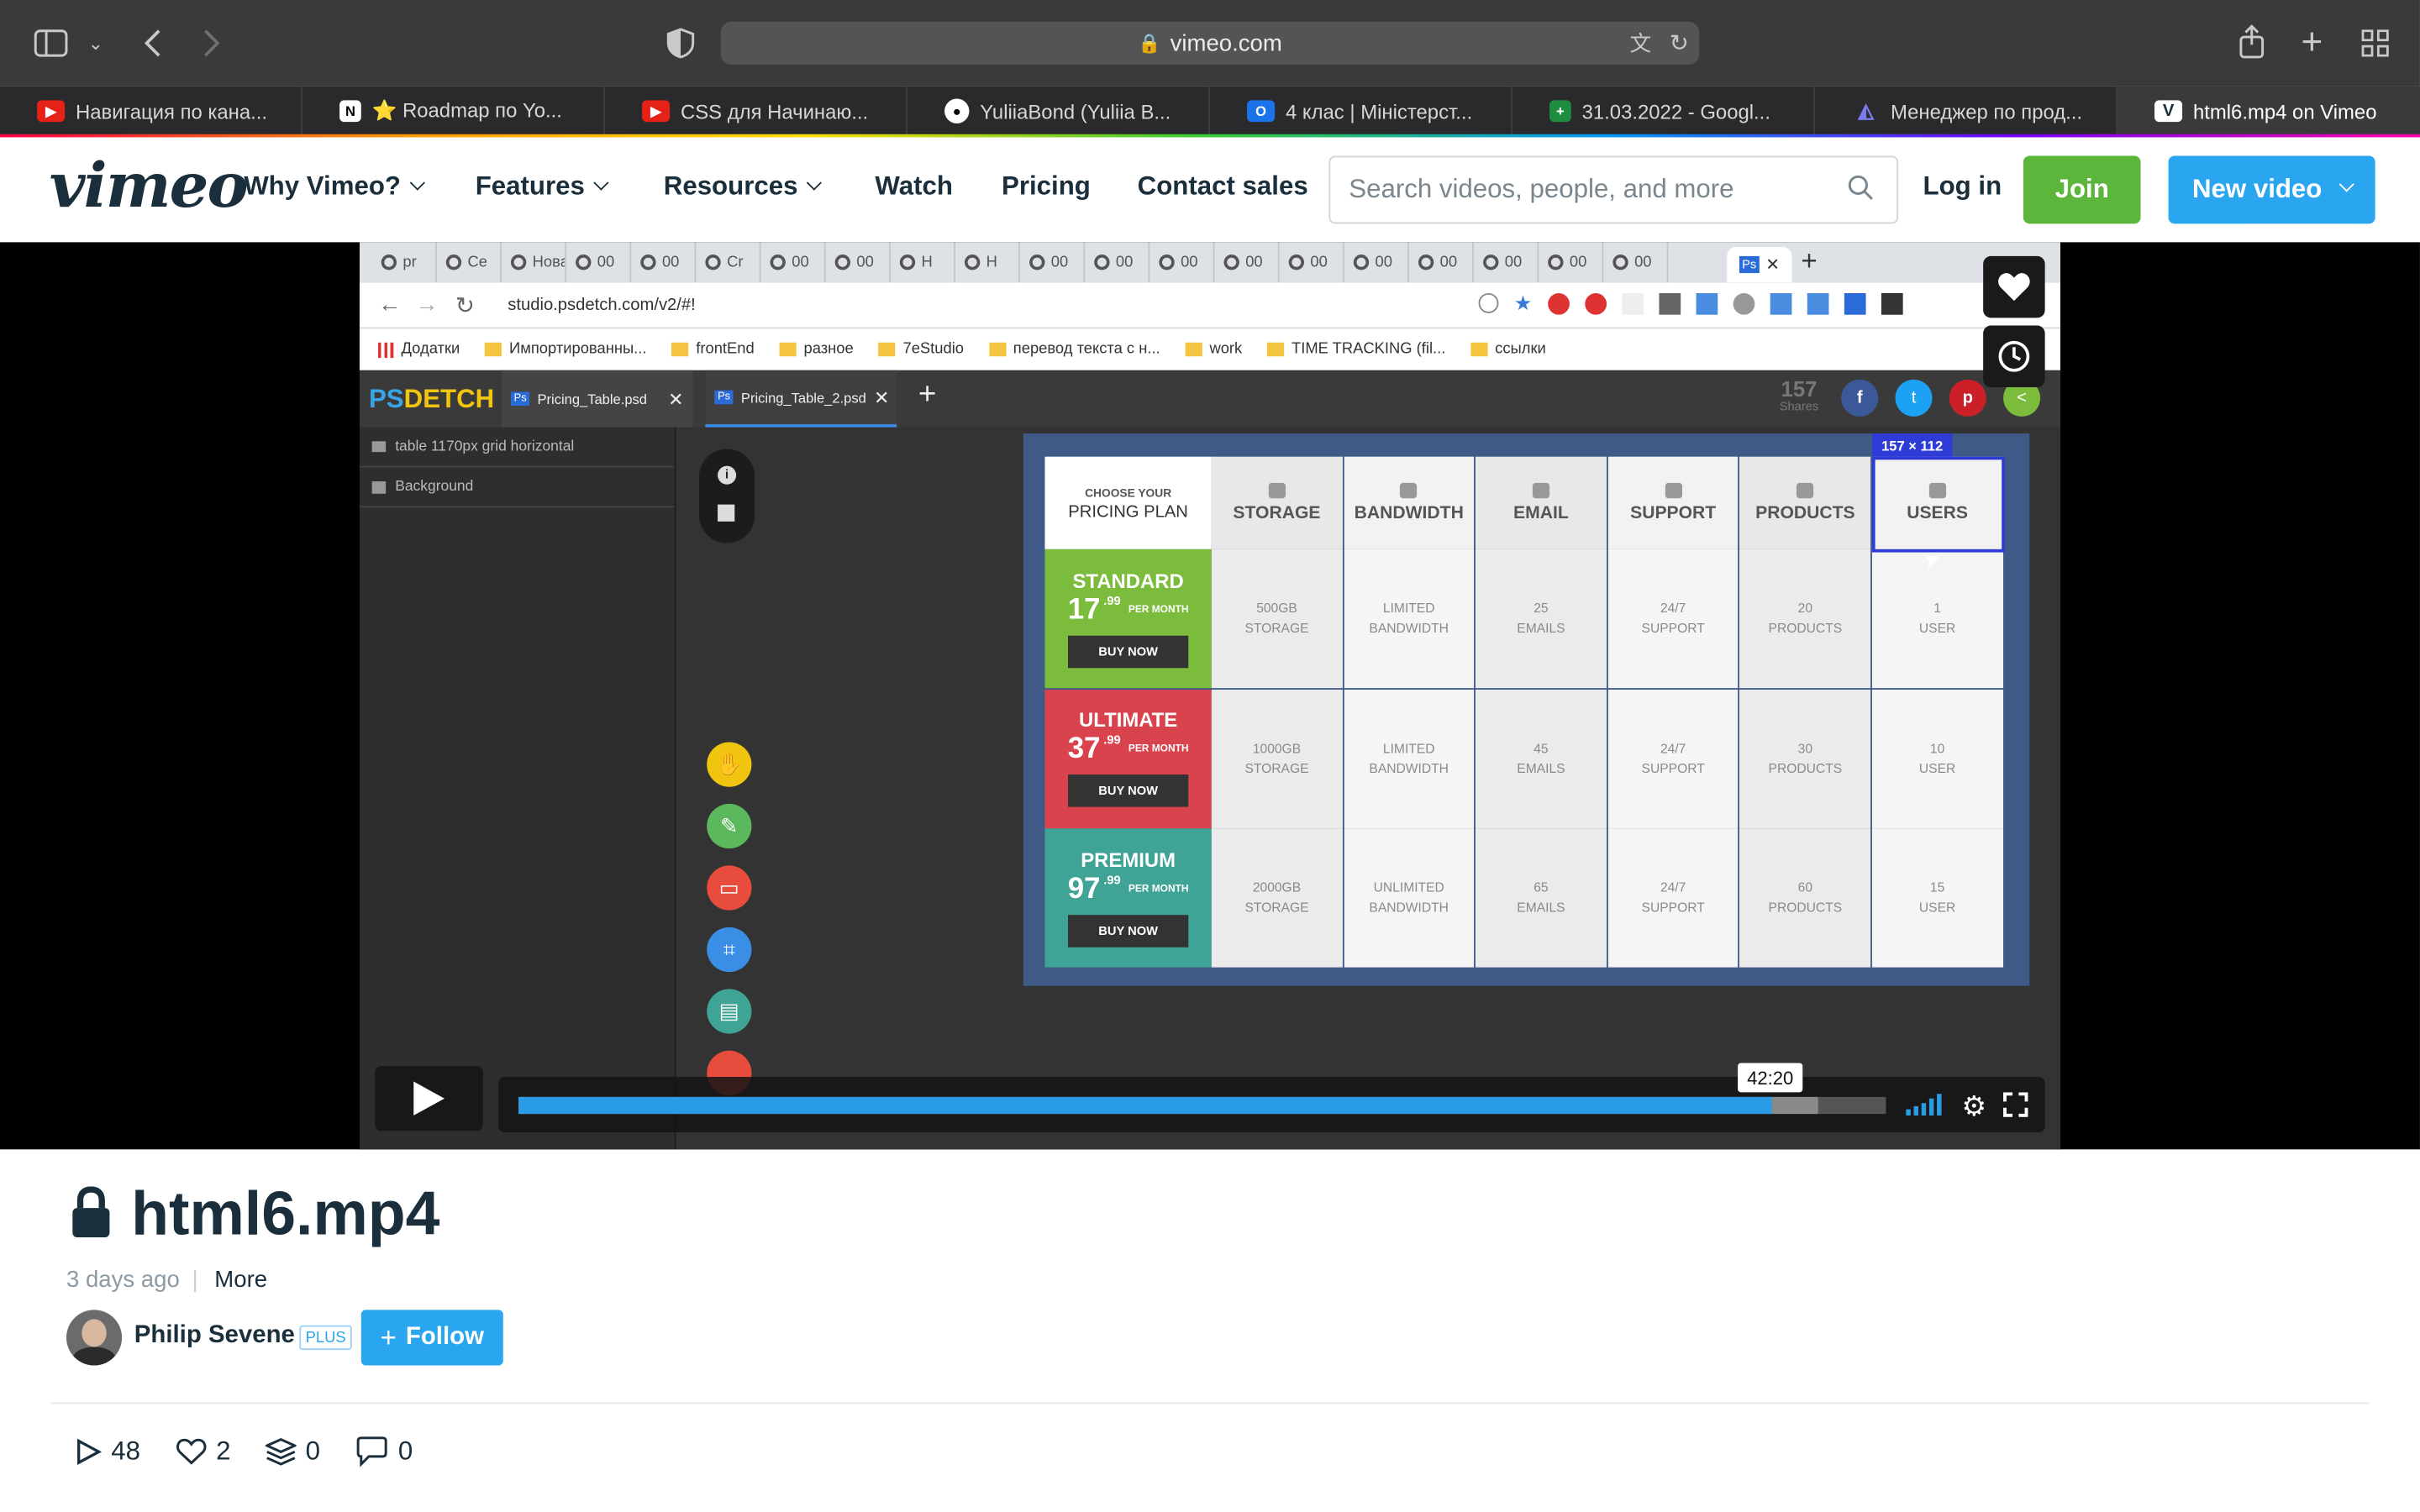  Describe the element at coordinates (1541, 907) in the screenshot. I see `feature-unit: EMAILS` at that location.